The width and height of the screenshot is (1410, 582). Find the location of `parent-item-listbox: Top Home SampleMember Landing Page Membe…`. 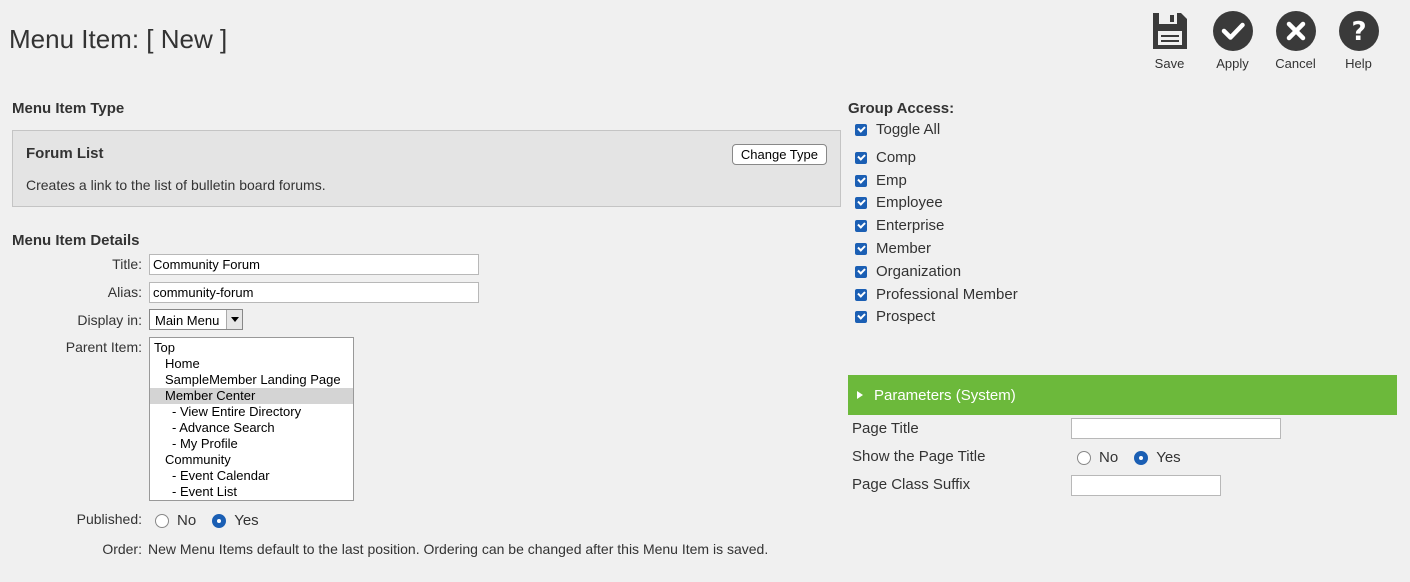

parent-item-listbox: Top Home SampleMember Landing Page Membe… is located at coordinates (251, 419).